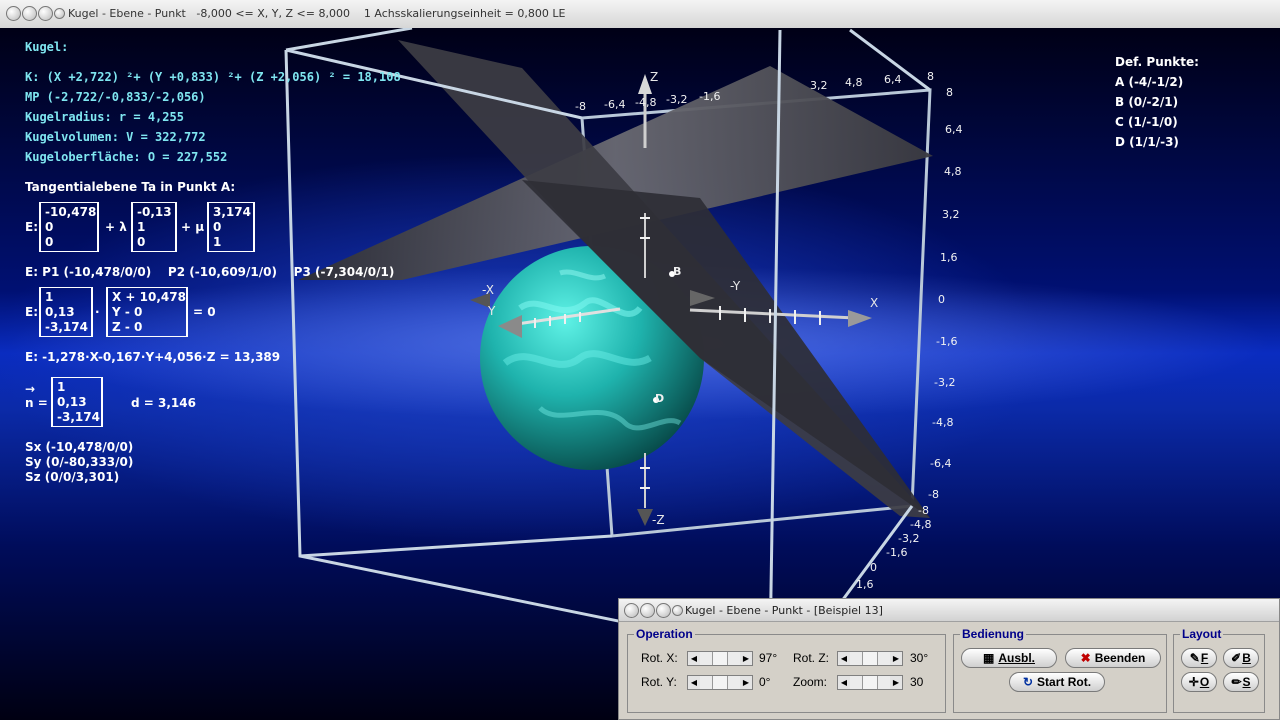 The image size is (1280, 720). What do you see at coordinates (1219, 670) in the screenshot?
I see `layout-group: Layout` at bounding box center [1219, 670].